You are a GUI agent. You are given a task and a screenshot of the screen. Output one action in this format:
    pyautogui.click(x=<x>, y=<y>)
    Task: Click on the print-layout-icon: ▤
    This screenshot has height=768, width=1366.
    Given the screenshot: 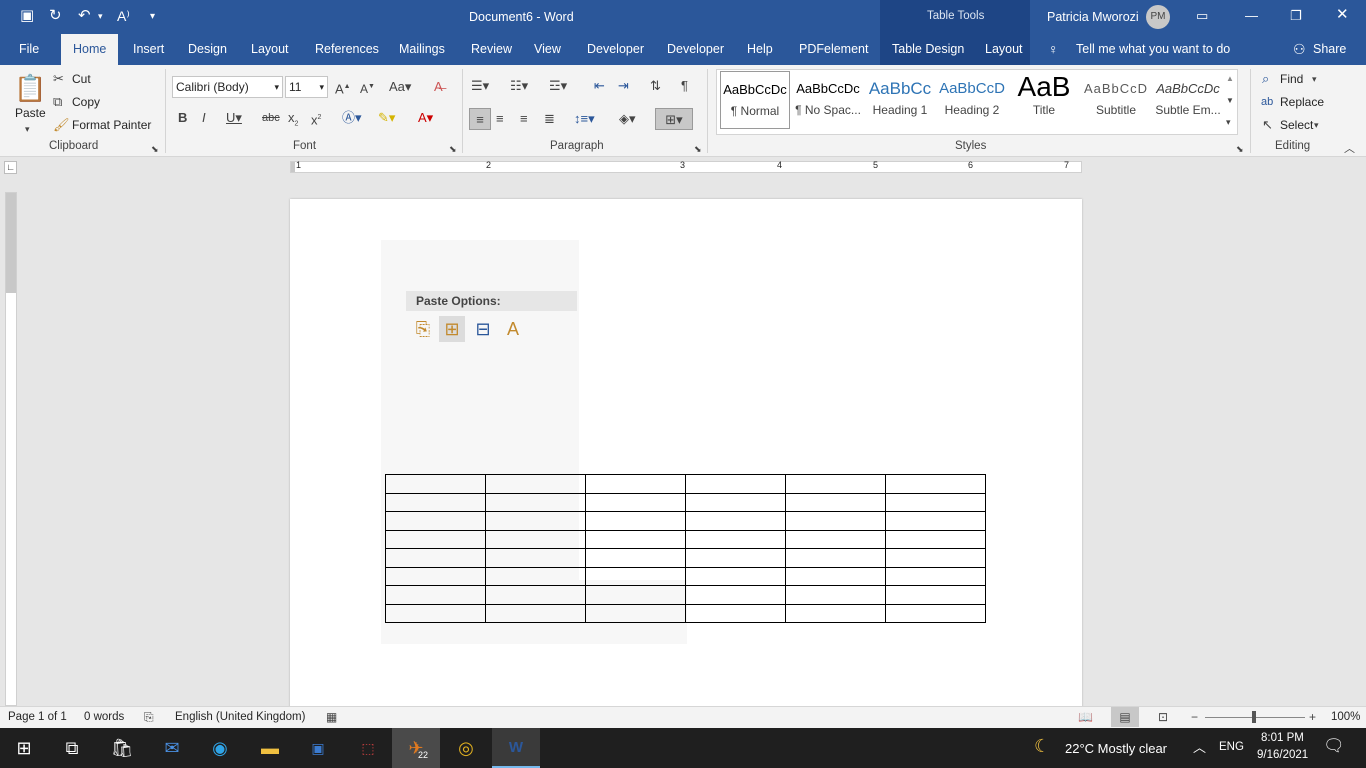 What is the action you would take?
    pyautogui.click(x=1125, y=717)
    